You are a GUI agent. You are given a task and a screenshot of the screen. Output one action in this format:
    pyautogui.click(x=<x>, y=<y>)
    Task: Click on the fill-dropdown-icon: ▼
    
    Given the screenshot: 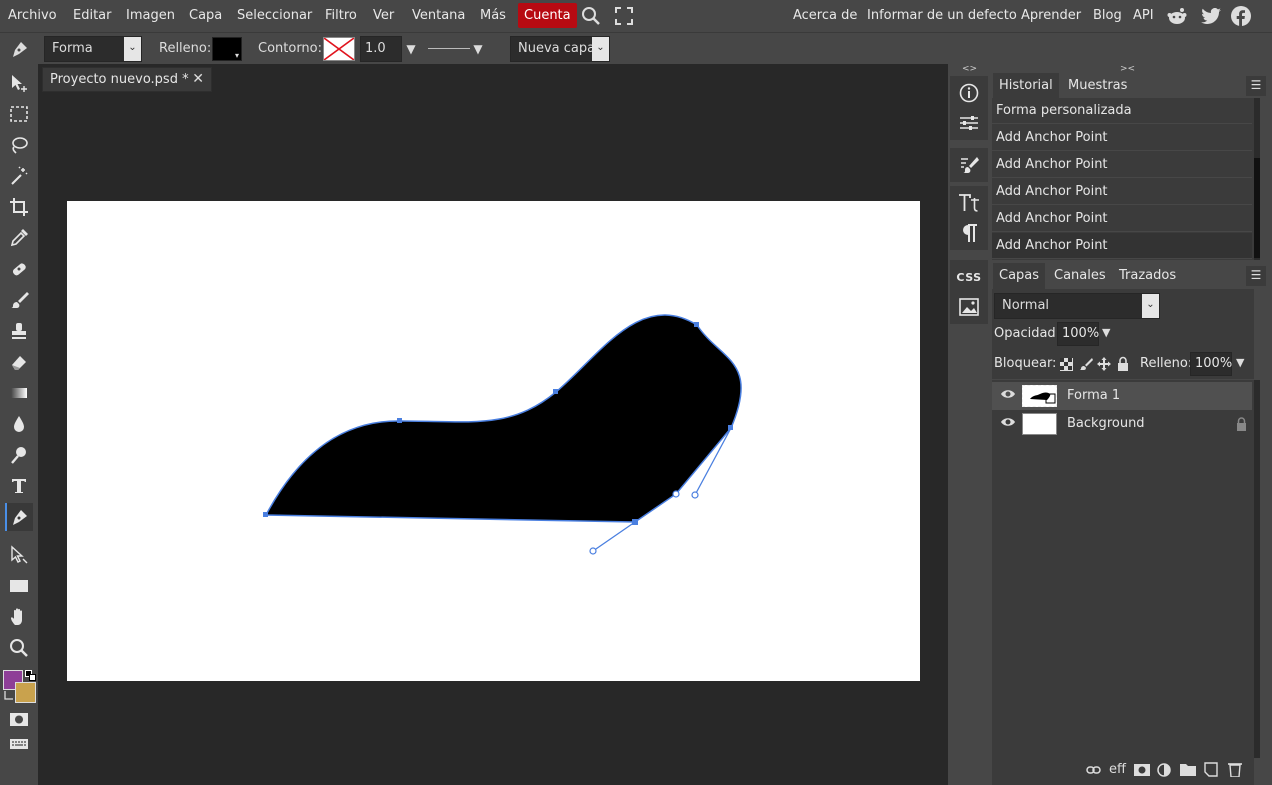 What is the action you would take?
    pyautogui.click(x=1240, y=362)
    